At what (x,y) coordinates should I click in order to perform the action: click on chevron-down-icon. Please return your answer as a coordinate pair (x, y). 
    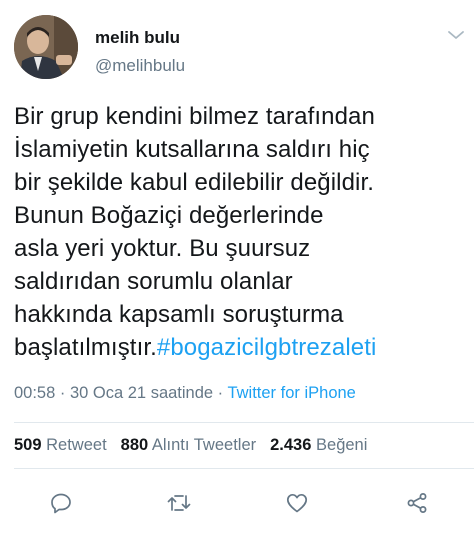
    Looking at the image, I should click on (456, 35).